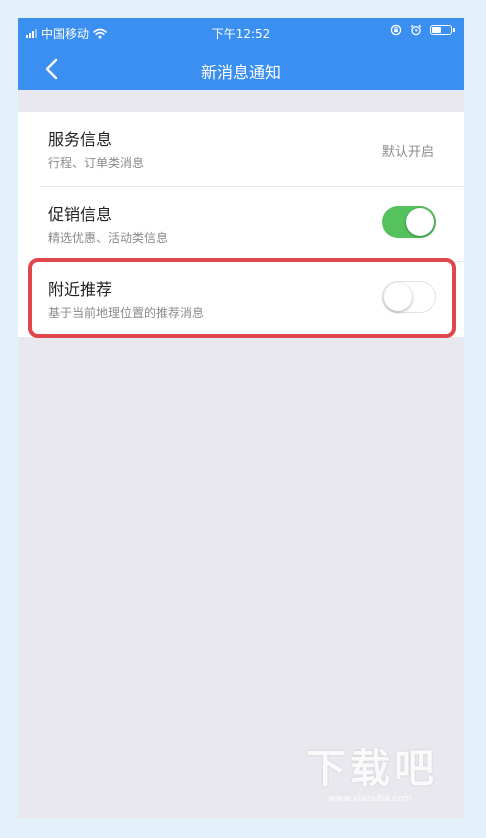  I want to click on status-bar: 中国移动 下午12:52, so click(241, 33).